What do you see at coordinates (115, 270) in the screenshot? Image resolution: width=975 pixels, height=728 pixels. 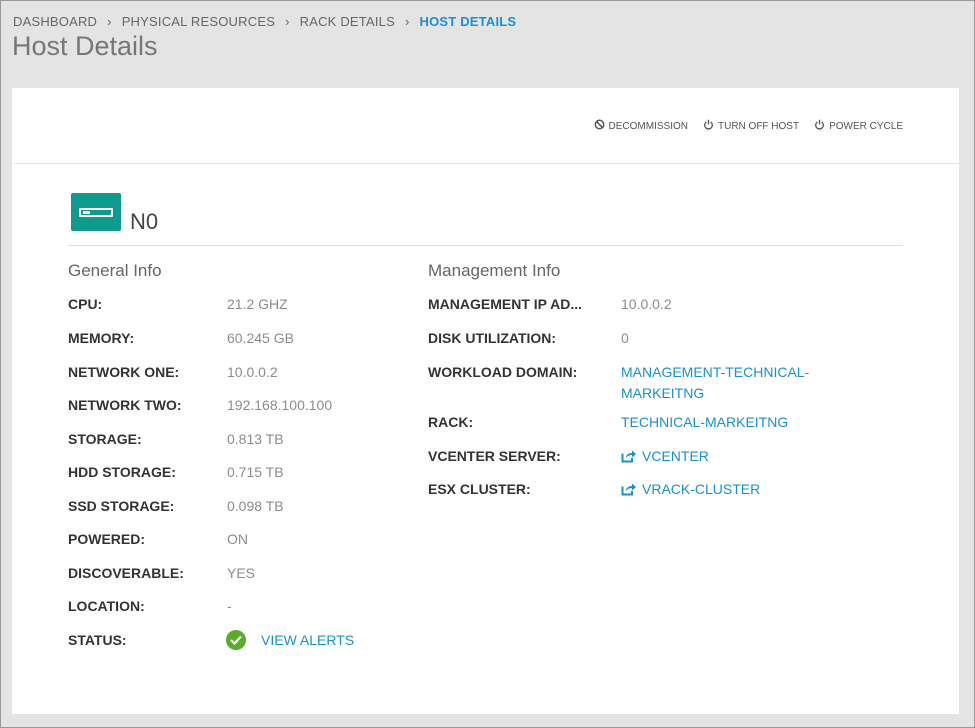 I see `general-info-title: General Info` at bounding box center [115, 270].